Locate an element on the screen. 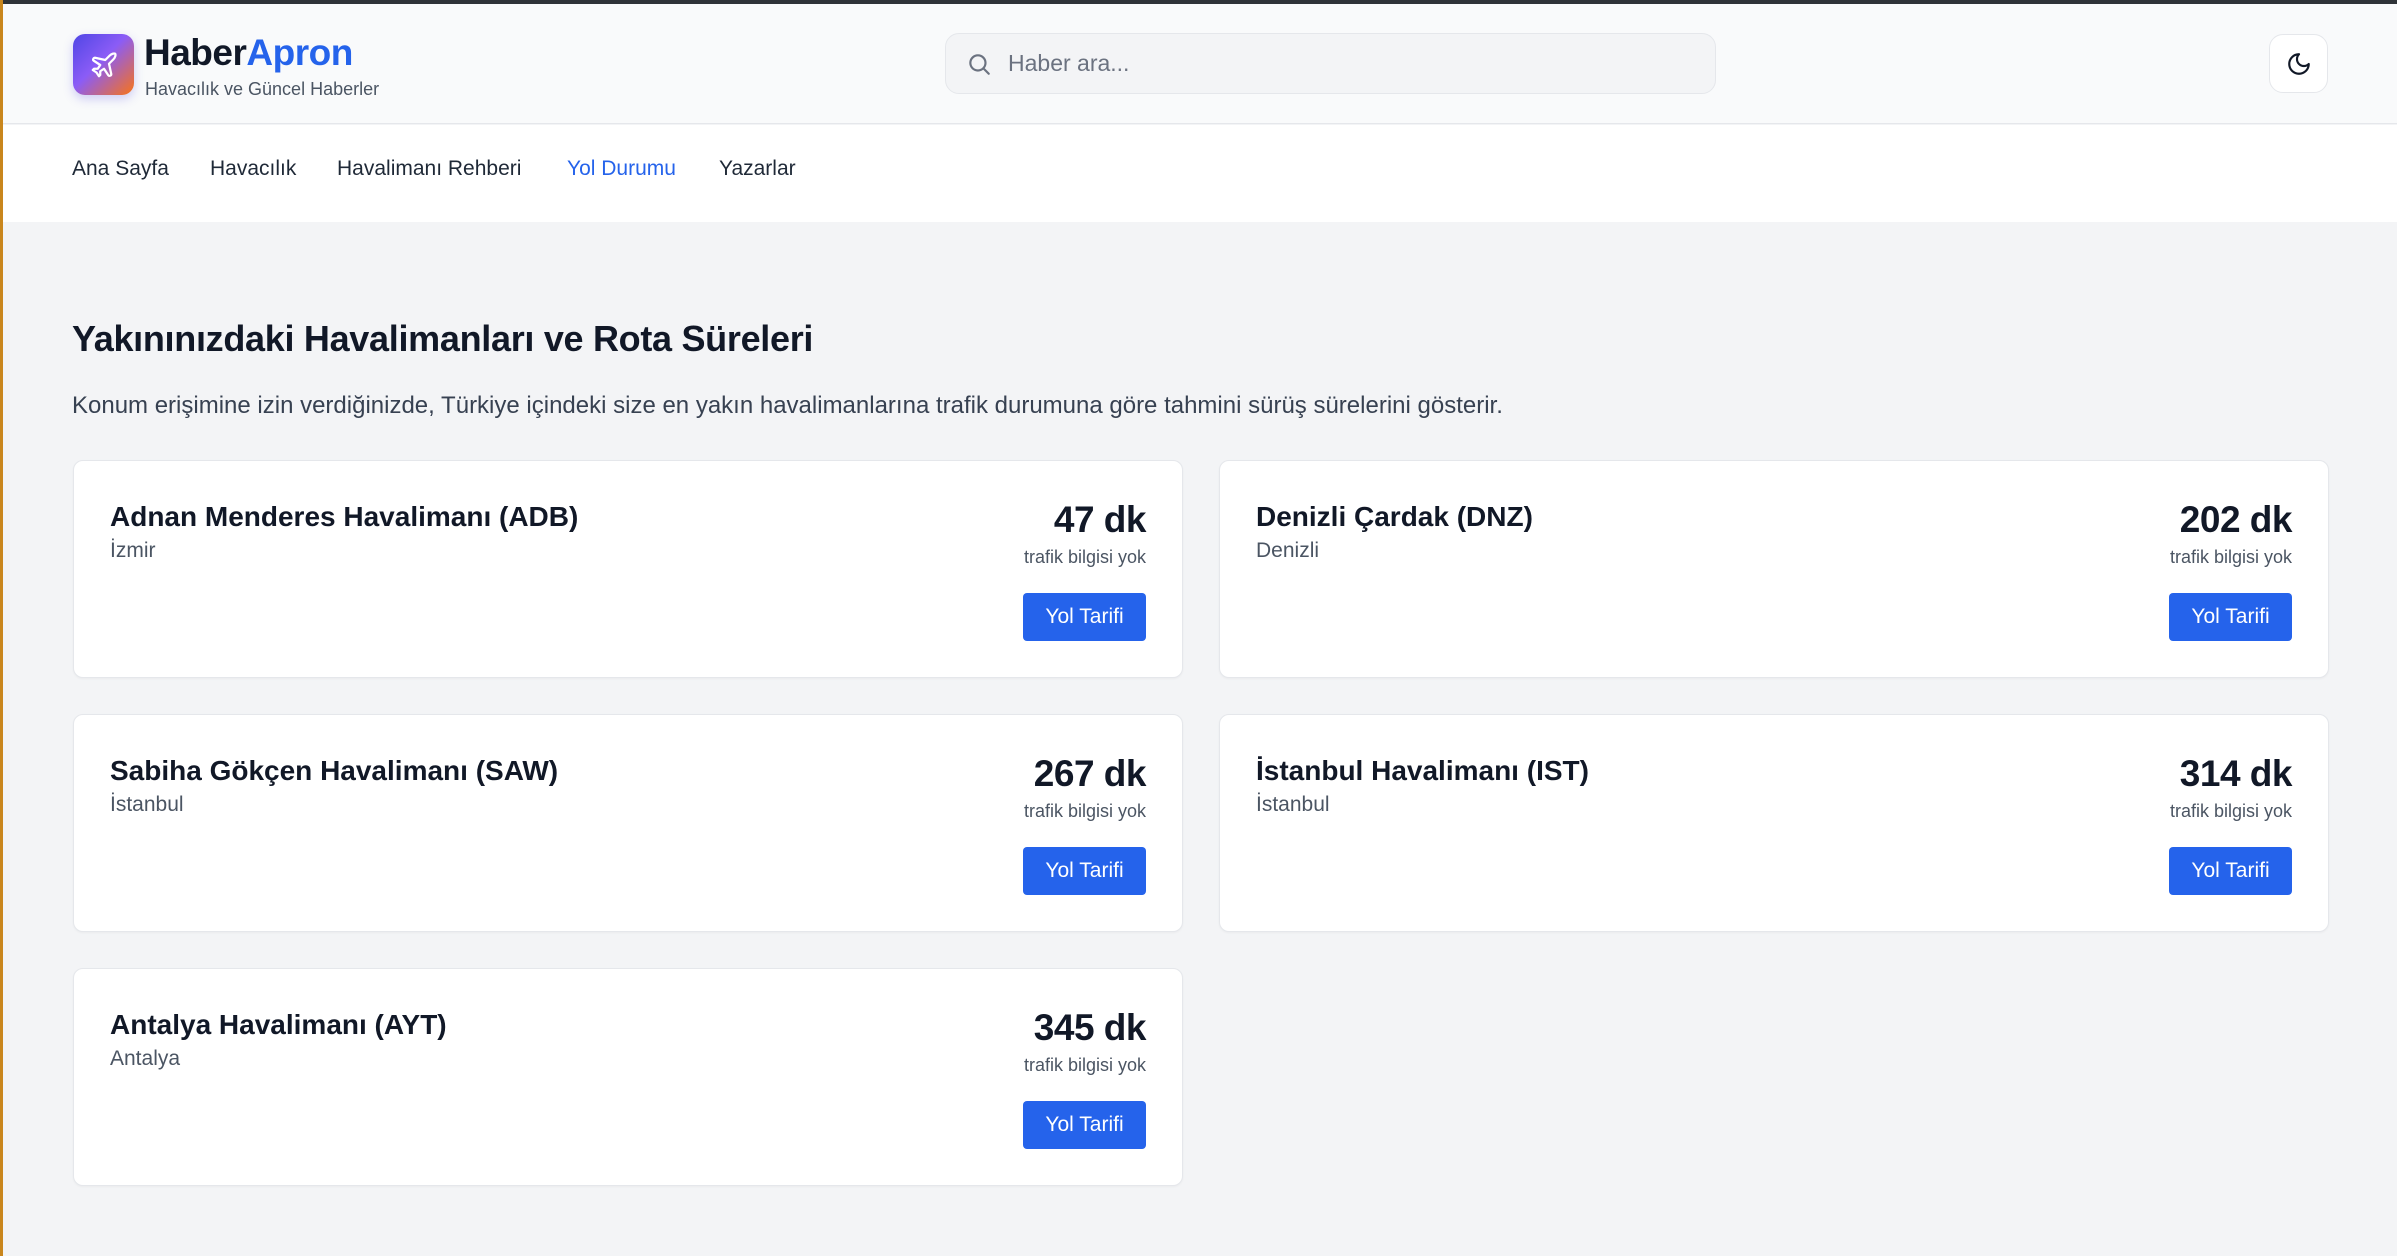 The image size is (2397, 1256). drive-duration: 267 dk is located at coordinates (1090, 773).